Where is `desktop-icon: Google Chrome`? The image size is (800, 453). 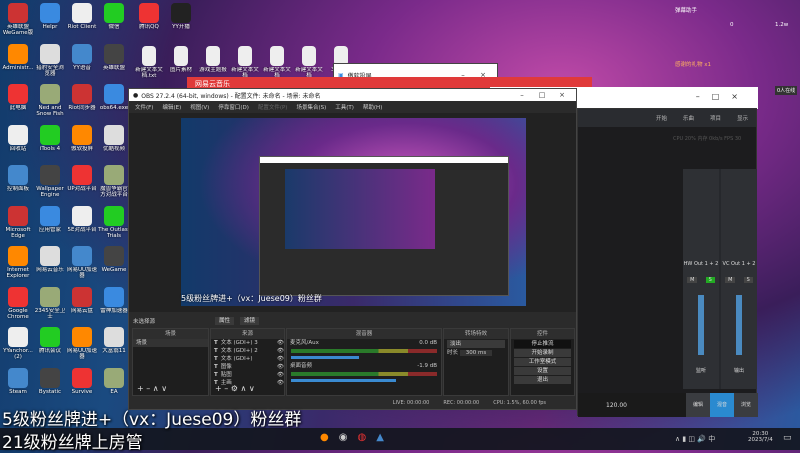 desktop-icon: Google Chrome is located at coordinates (18, 306).